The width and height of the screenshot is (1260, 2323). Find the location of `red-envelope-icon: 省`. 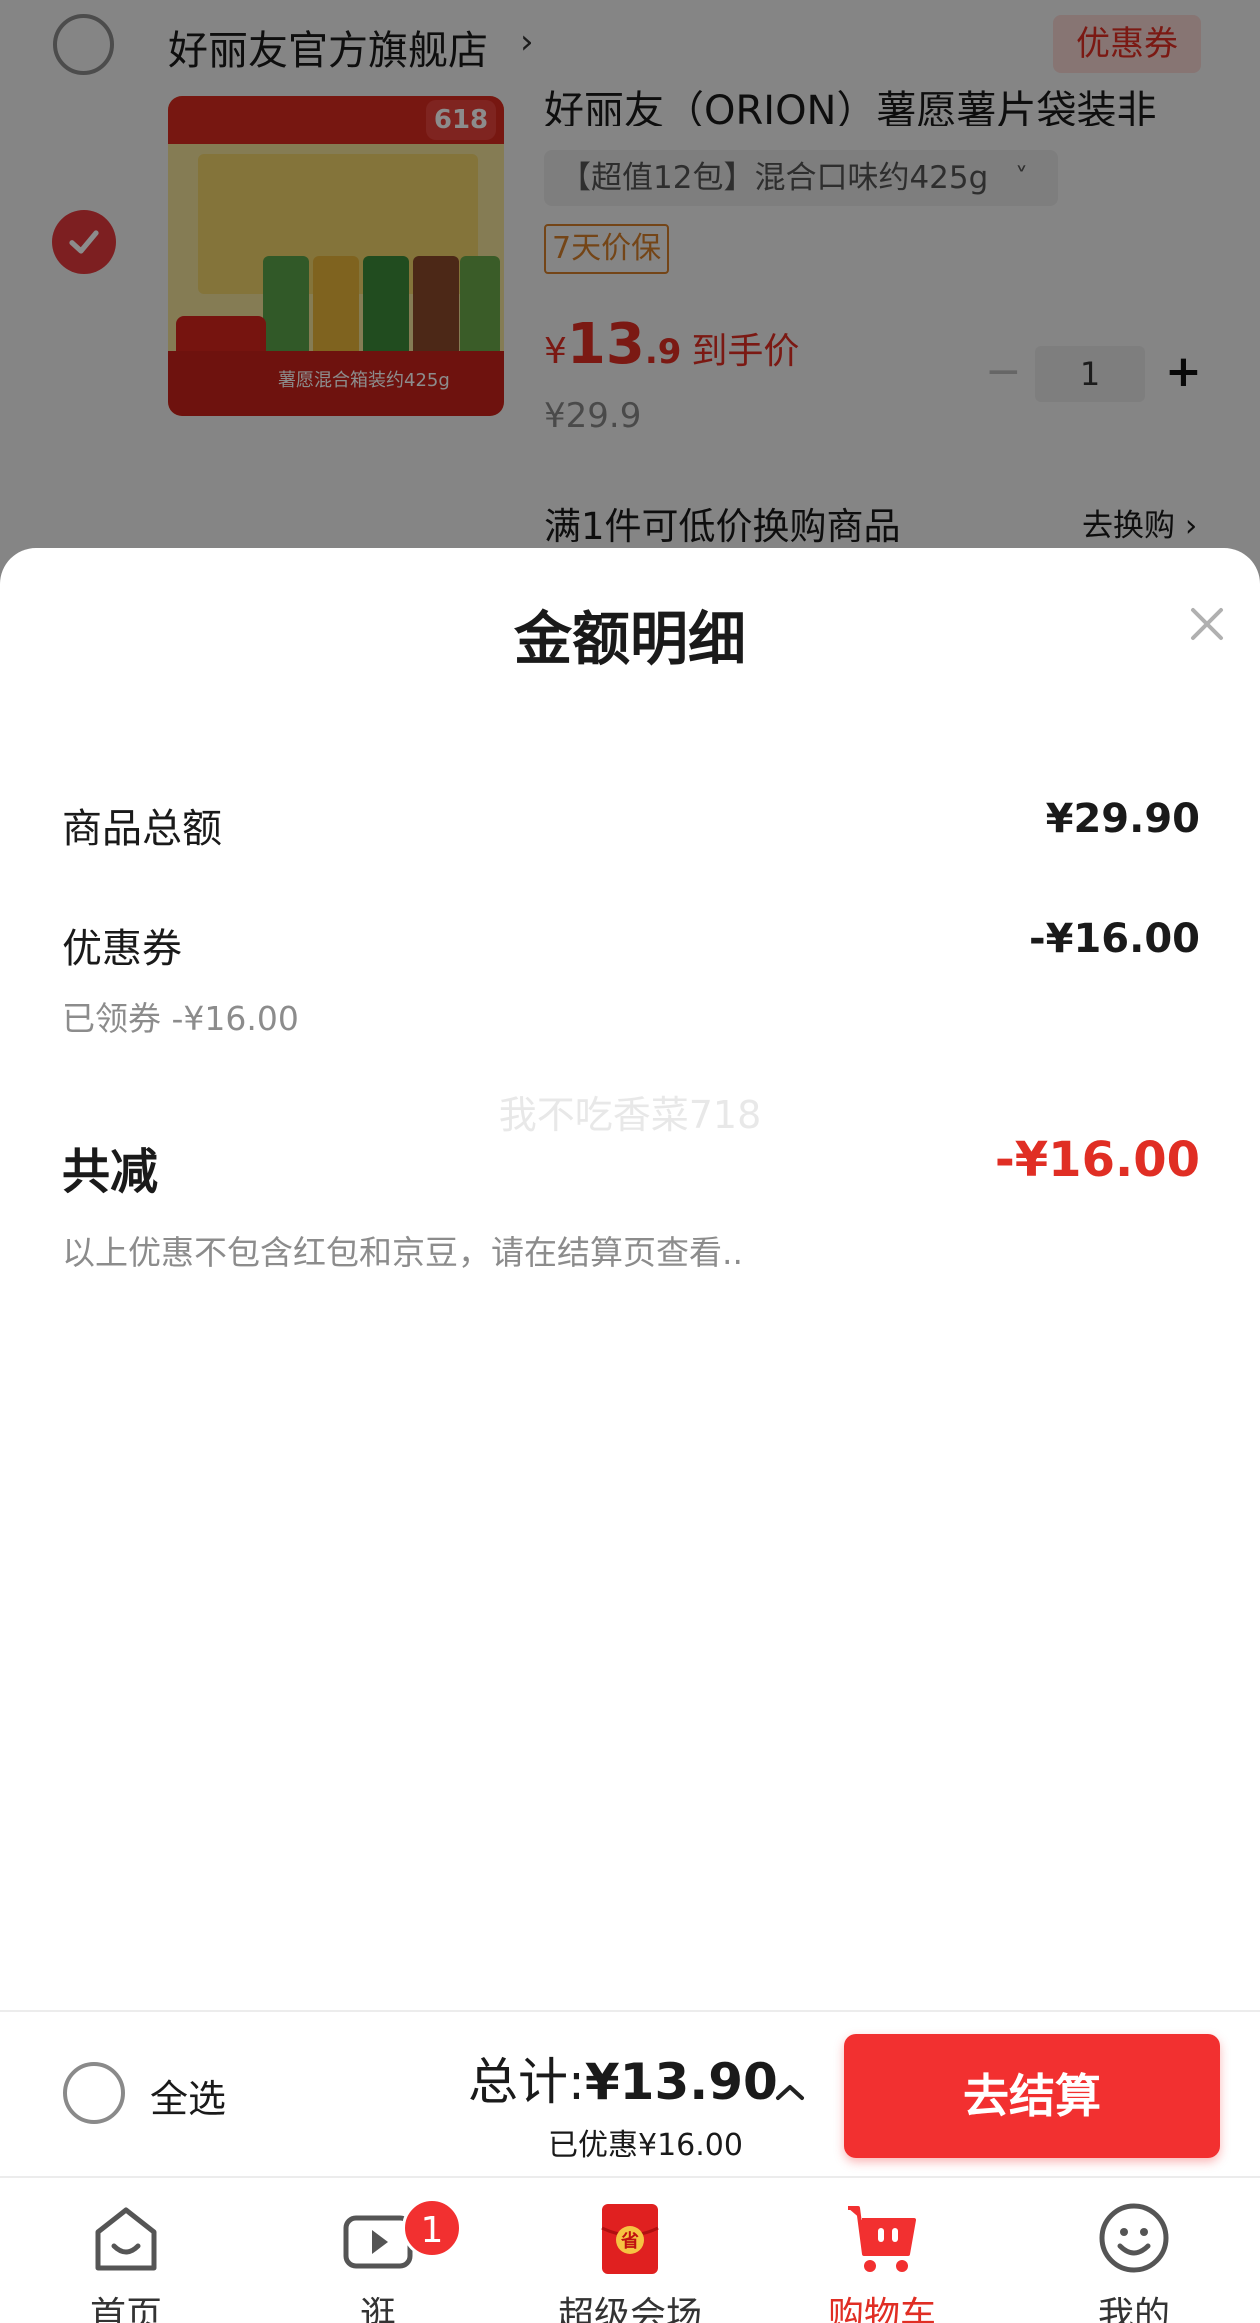

red-envelope-icon: 省 is located at coordinates (630, 2239).